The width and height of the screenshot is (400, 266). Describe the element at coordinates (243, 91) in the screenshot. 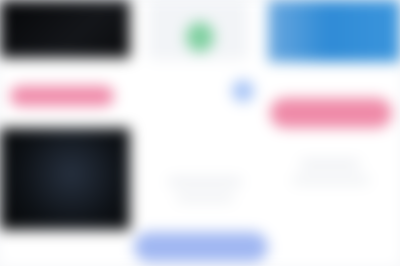

I see `blue-status-dot-icon` at that location.